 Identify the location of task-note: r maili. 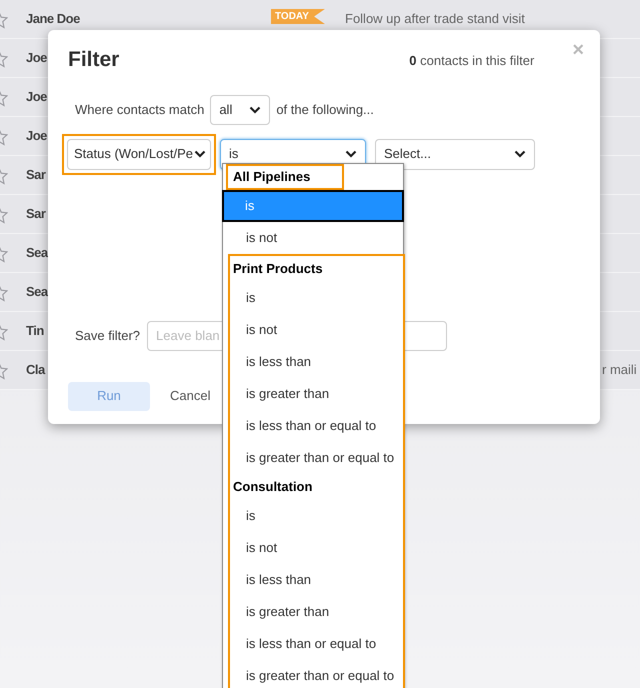
(619, 370).